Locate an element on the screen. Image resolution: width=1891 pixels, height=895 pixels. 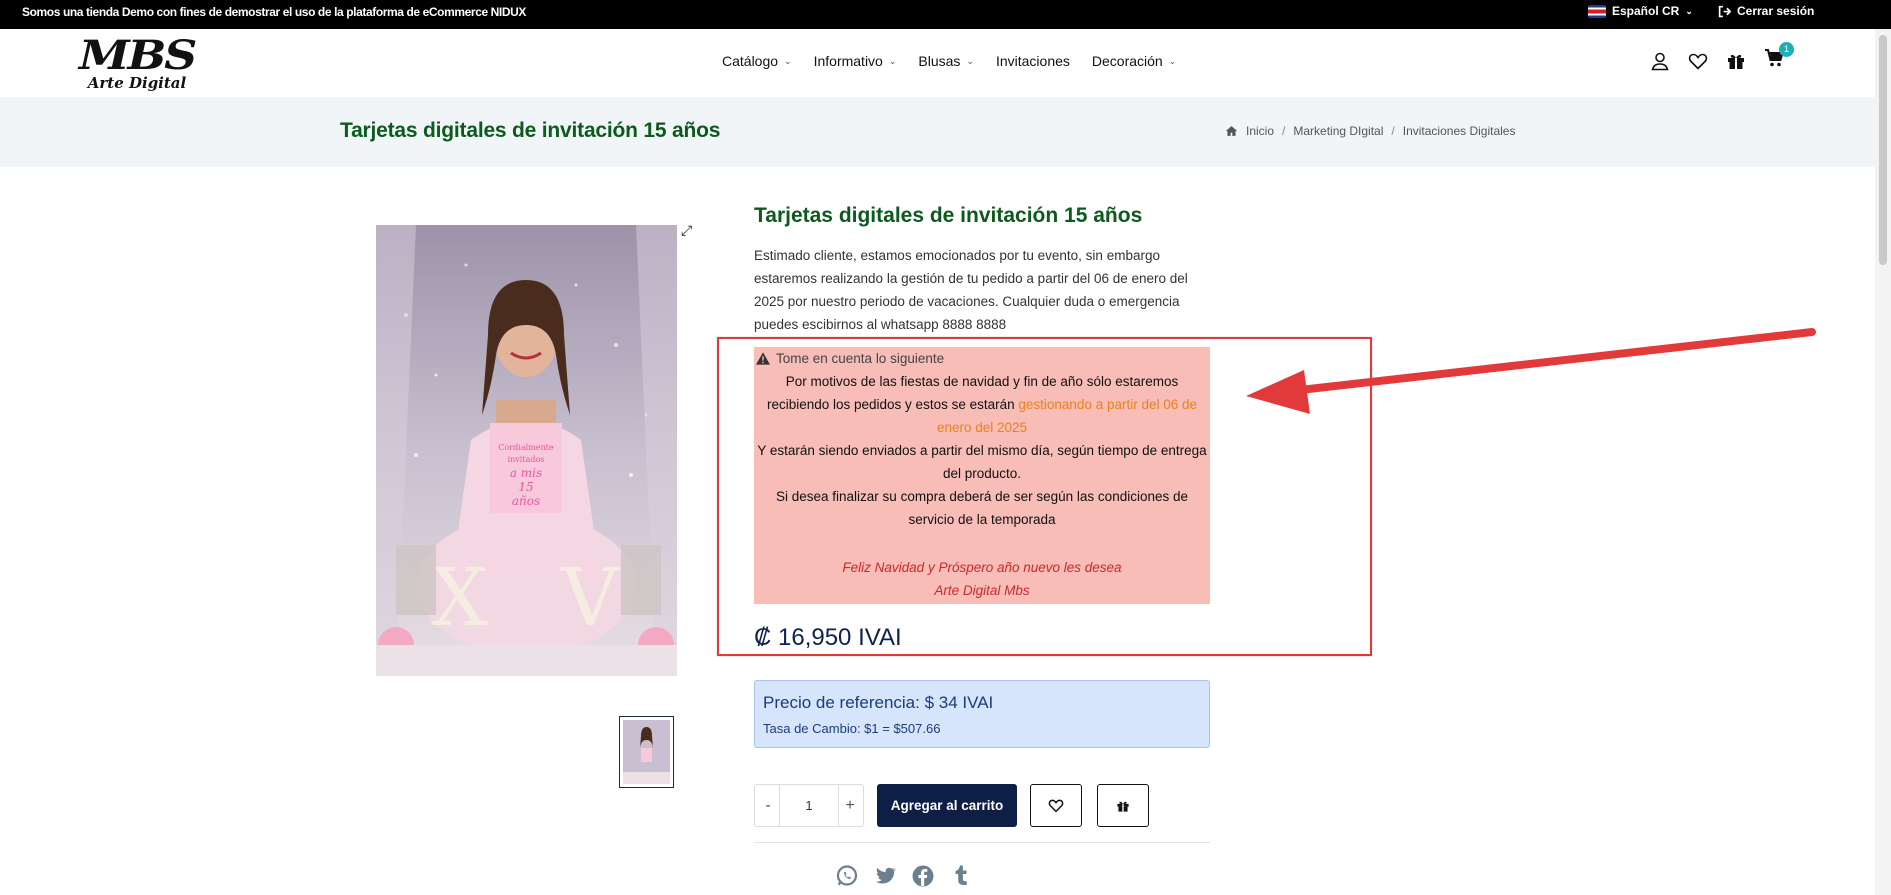
product-thumbnail is located at coordinates (646, 752).